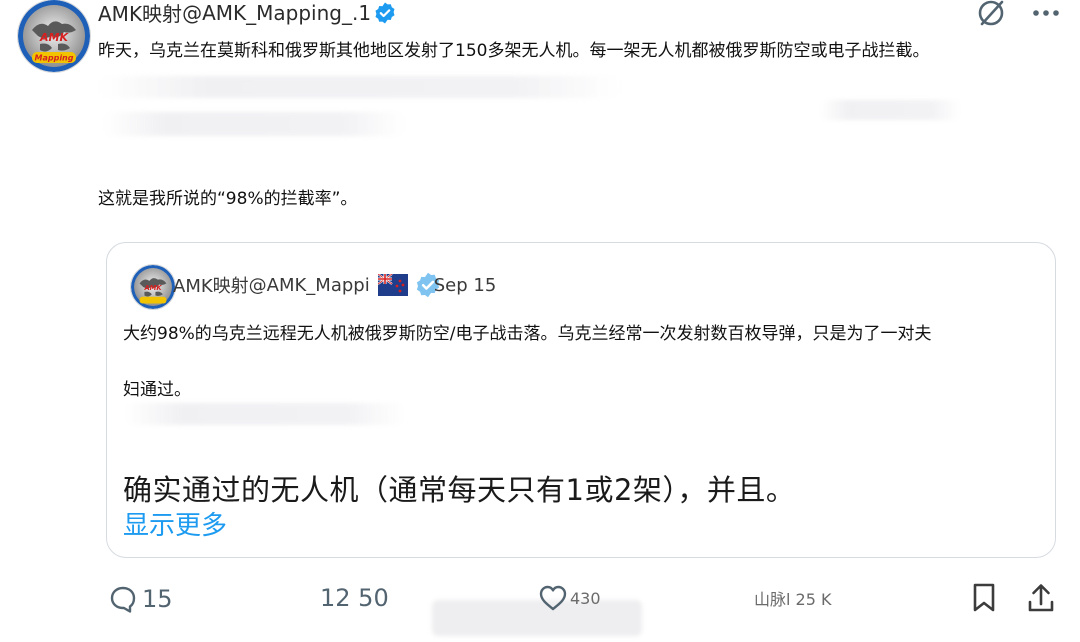 The width and height of the screenshot is (1080, 642). What do you see at coordinates (123, 599) in the screenshot?
I see `reply-icon` at bounding box center [123, 599].